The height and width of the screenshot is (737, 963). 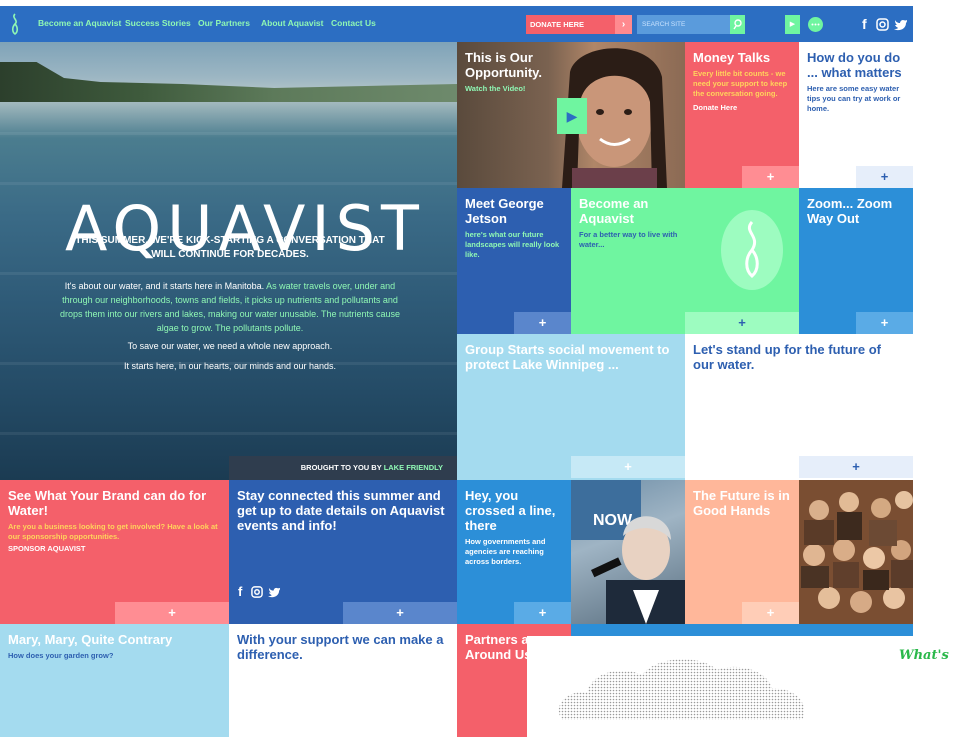 What do you see at coordinates (752, 250) in the screenshot?
I see `aquavist-drop-icon` at bounding box center [752, 250].